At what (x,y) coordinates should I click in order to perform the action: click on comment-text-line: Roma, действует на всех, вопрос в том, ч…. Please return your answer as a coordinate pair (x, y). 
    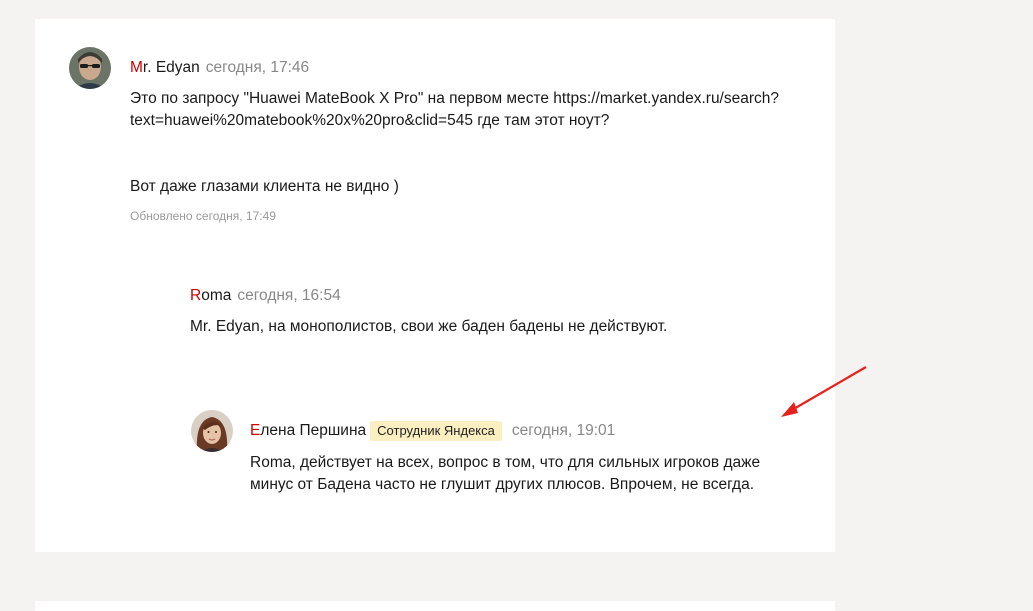
    Looking at the image, I should click on (505, 462).